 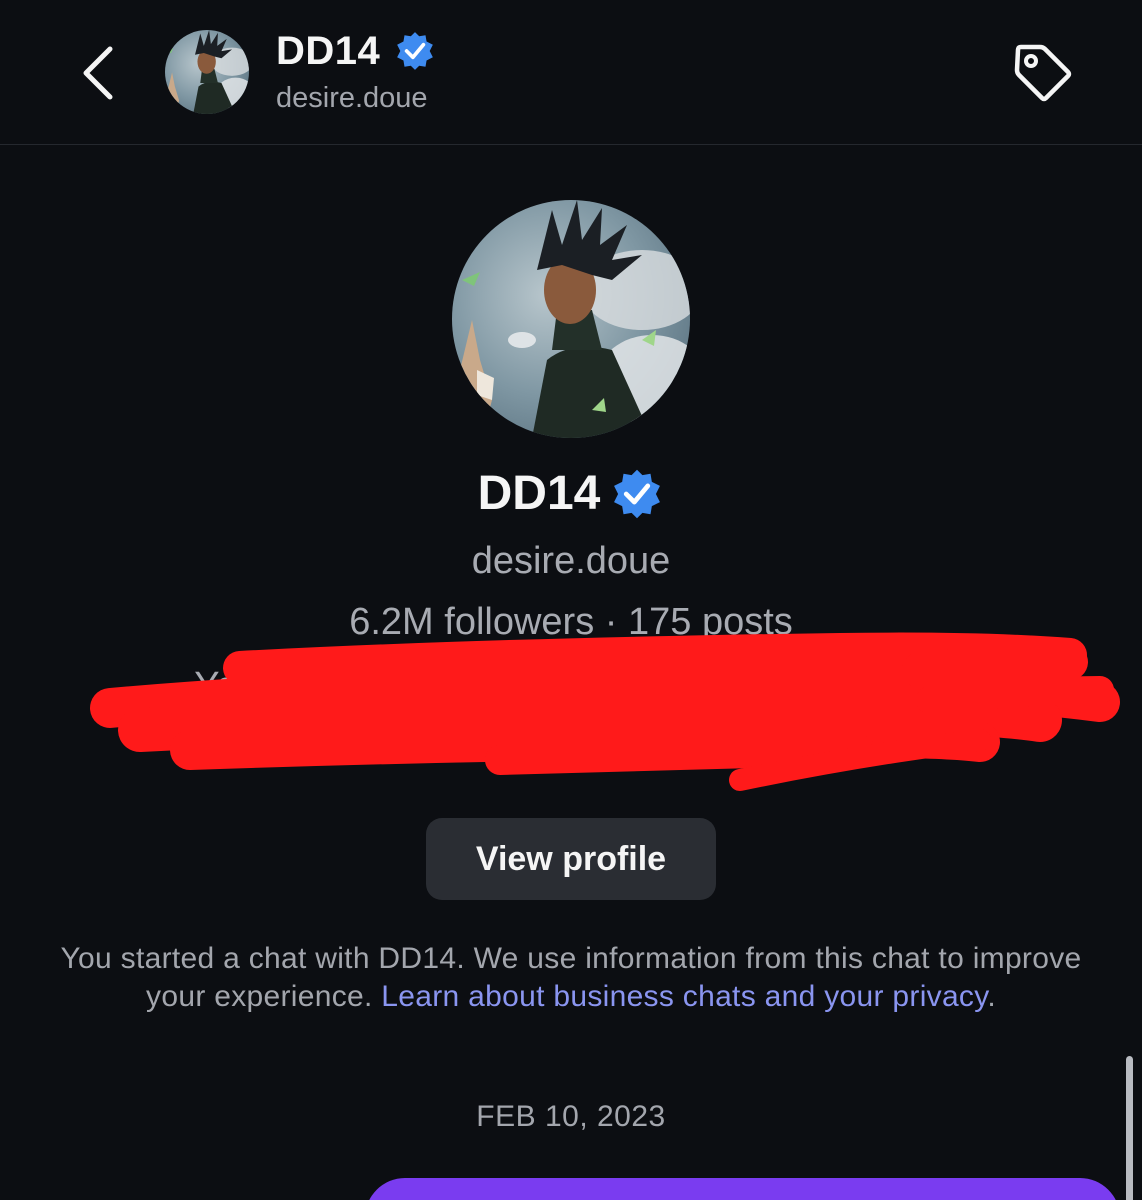 What do you see at coordinates (539, 493) in the screenshot?
I see `profile-name: DD14` at bounding box center [539, 493].